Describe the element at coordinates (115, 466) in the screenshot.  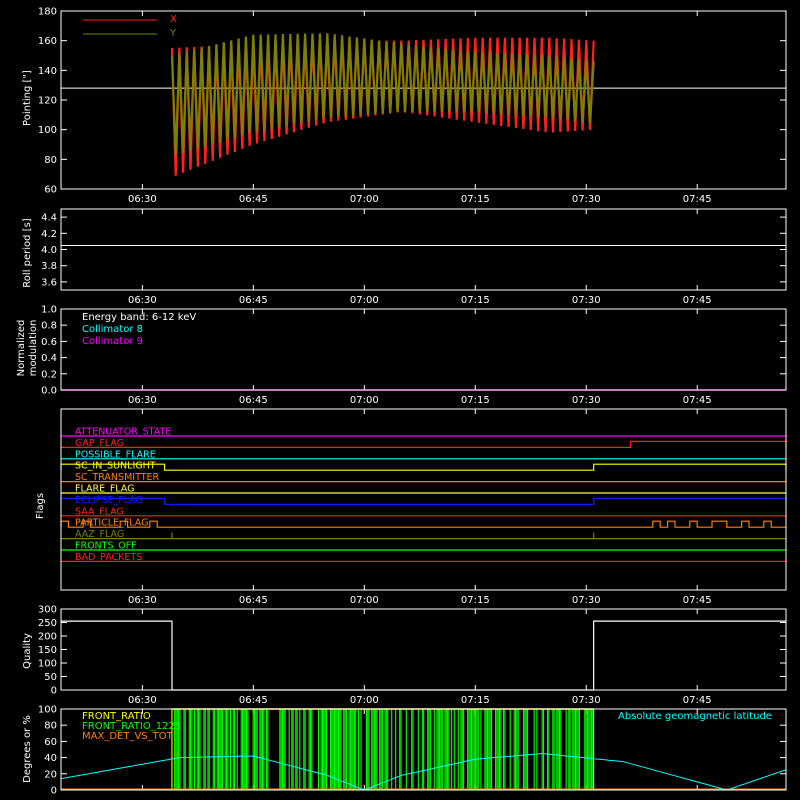
I see `flag-sc-in-sunlight-label: SC_IN_SUNLIGHT` at that location.